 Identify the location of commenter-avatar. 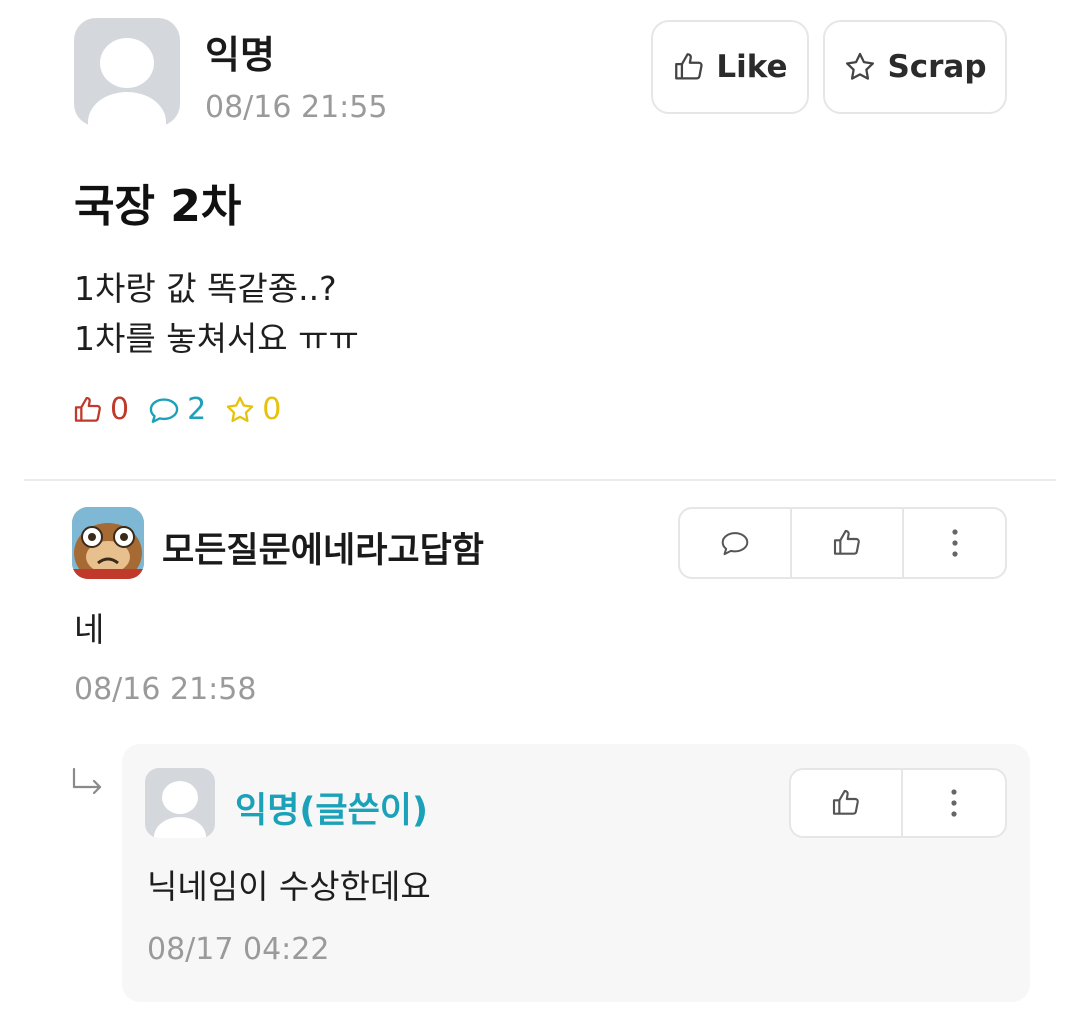
(108, 543).